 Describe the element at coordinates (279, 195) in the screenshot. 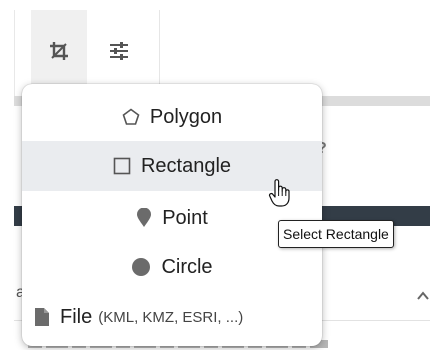

I see `hand-cursor-icon` at that location.